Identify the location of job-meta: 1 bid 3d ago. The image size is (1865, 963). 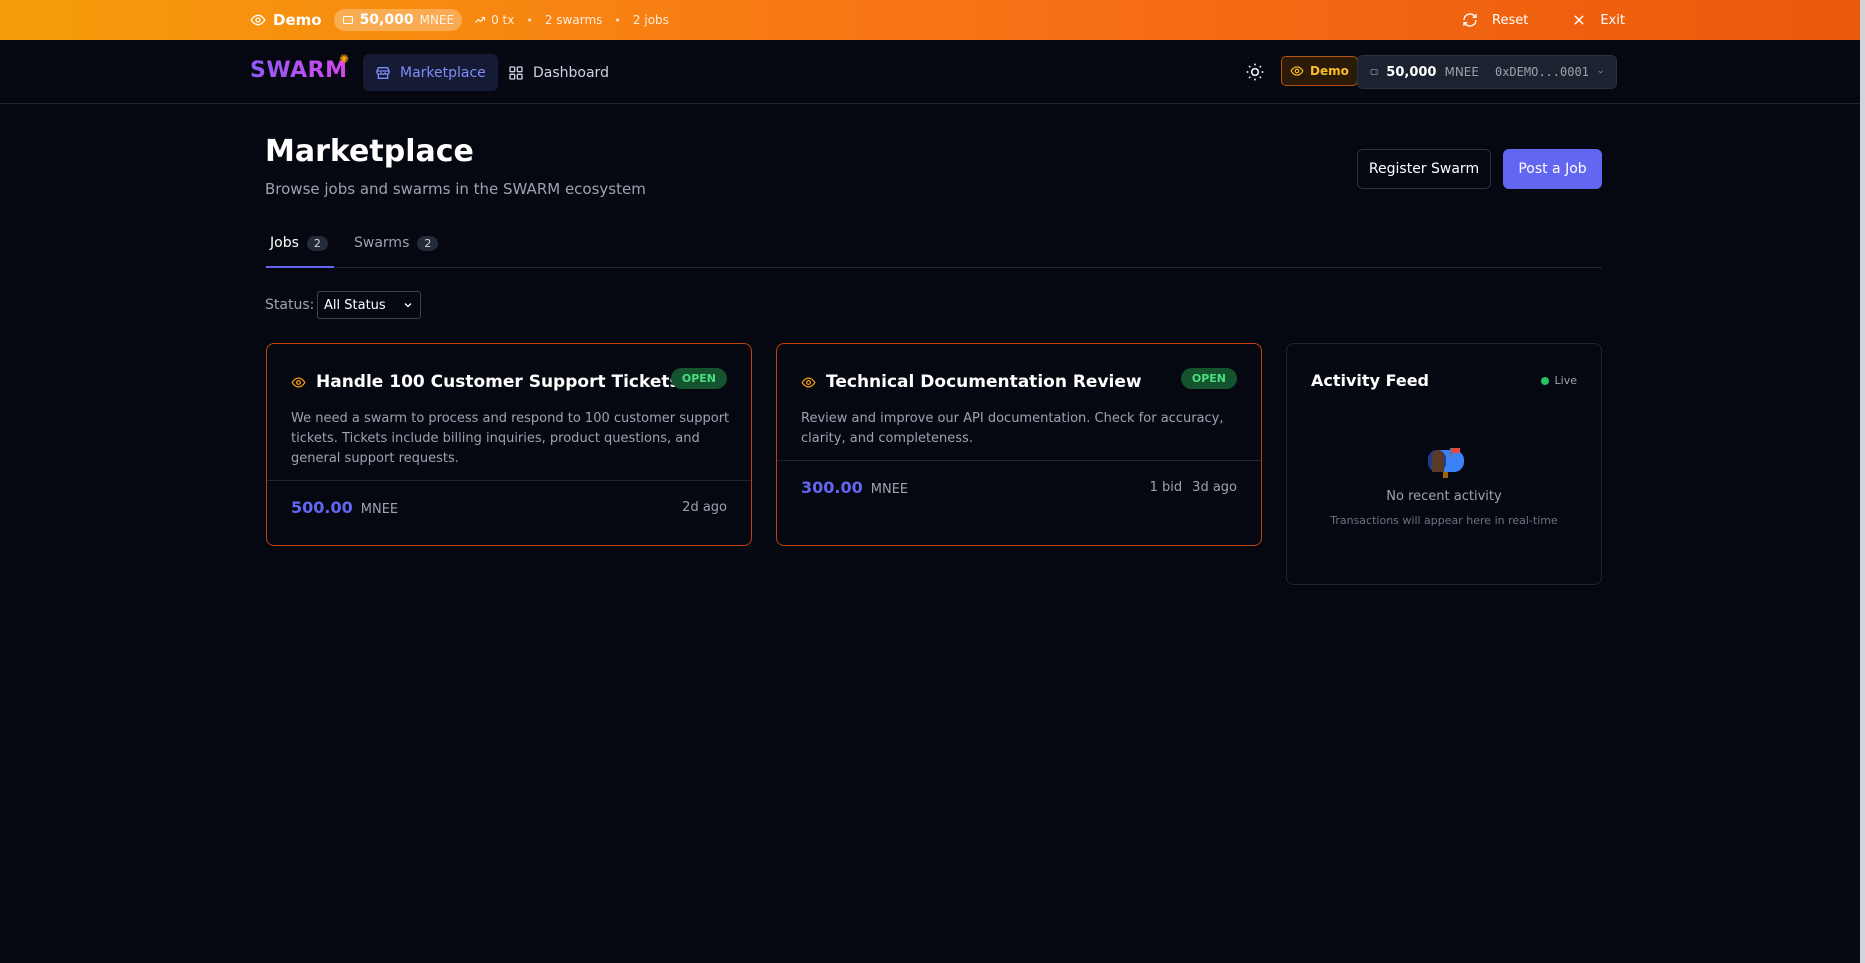
(1193, 487).